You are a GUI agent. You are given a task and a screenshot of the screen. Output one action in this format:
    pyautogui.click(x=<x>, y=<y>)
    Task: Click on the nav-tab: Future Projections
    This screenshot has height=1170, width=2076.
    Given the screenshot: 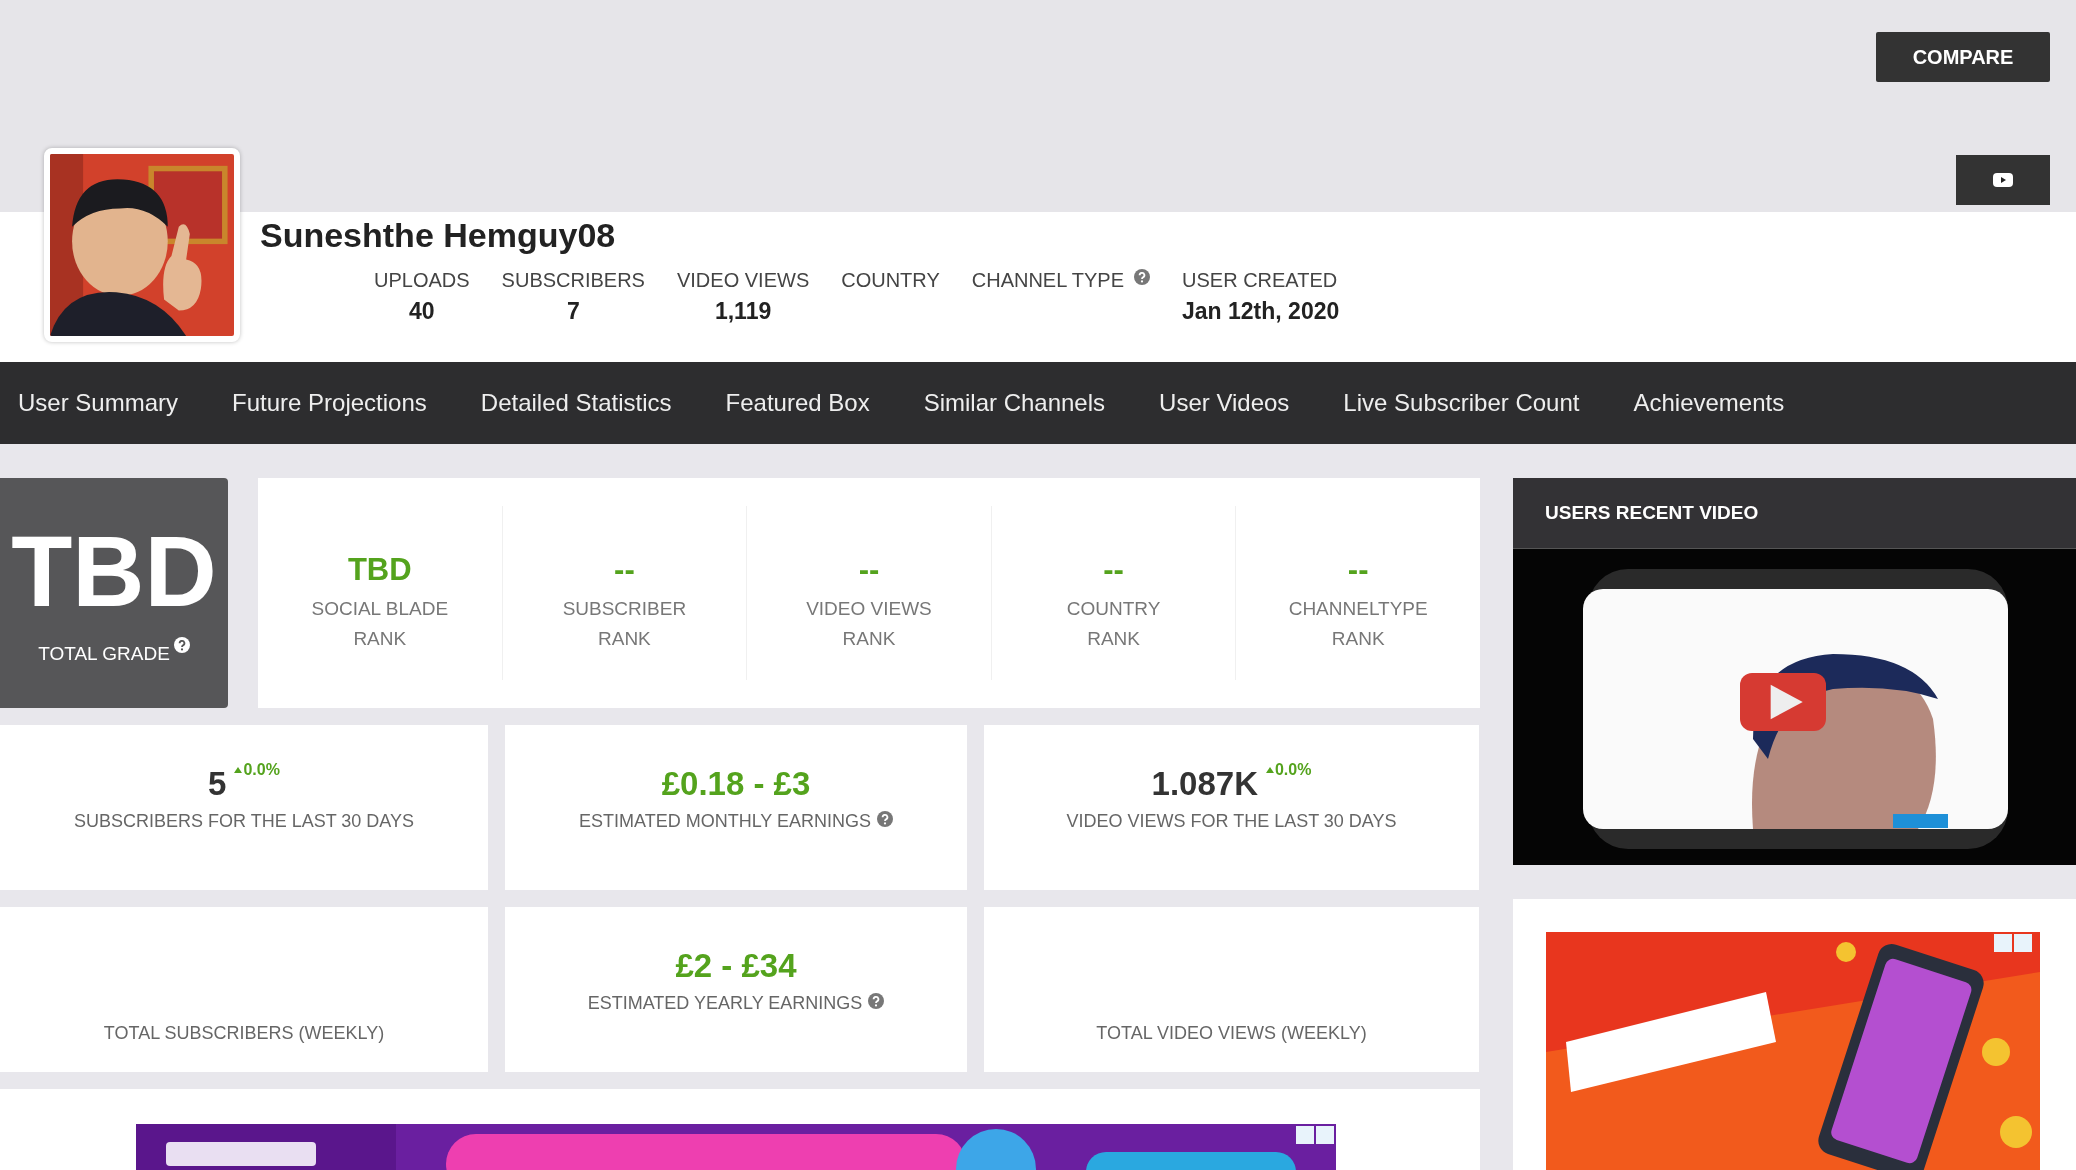 What is the action you would take?
    pyautogui.click(x=329, y=403)
    